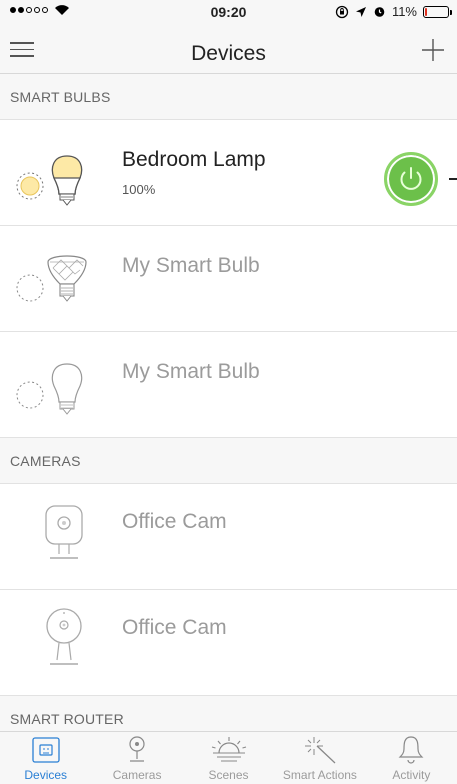 This screenshot has width=457, height=784. I want to click on tab-smart-actions: Smart Actions, so click(319, 758).